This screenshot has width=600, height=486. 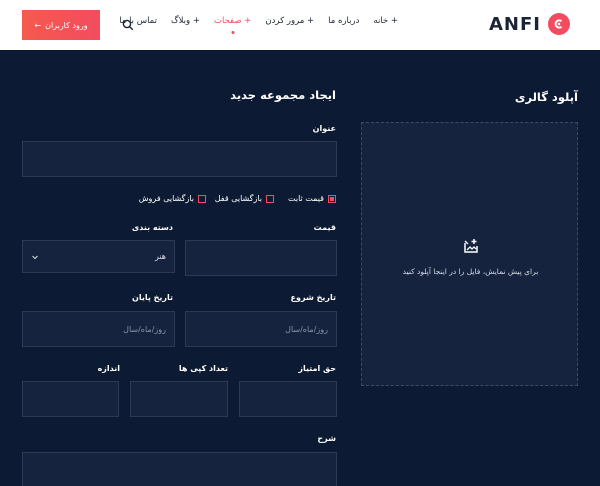 I want to click on price-label: قیمت, so click(x=324, y=227).